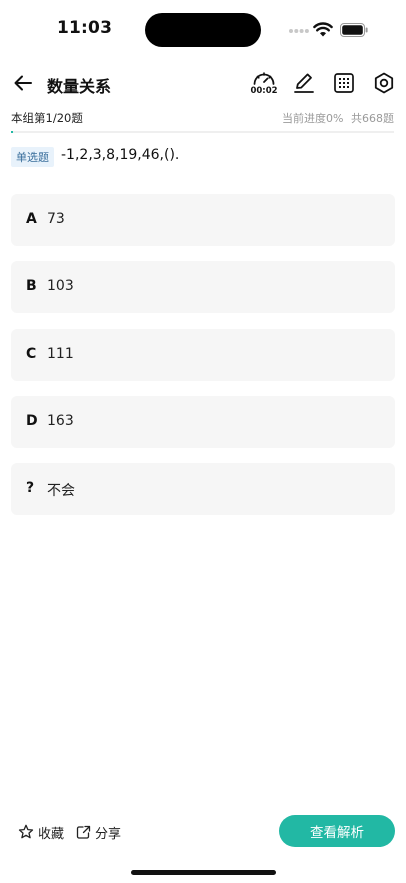 The image size is (406, 883). I want to click on back-arrow-icon, so click(23, 83).